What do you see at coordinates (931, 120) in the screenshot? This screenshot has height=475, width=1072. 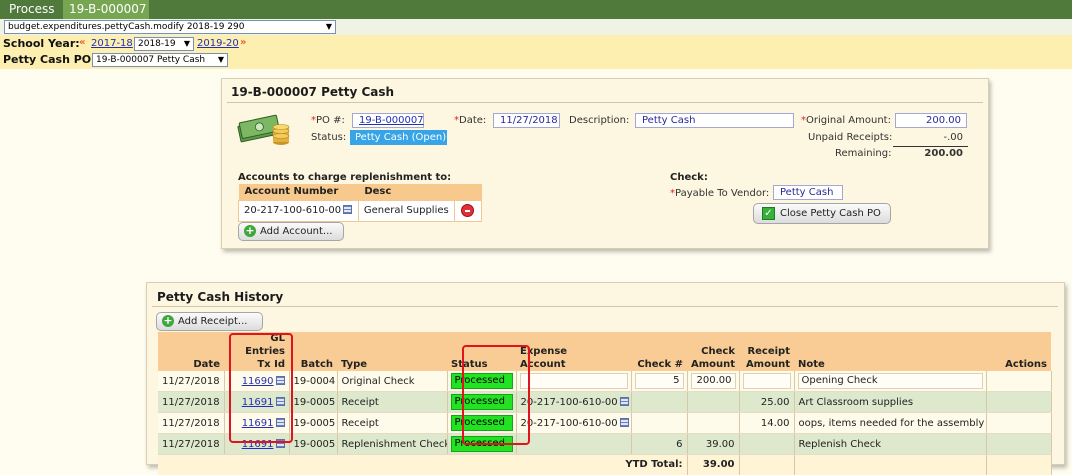 I see `original-amount-field: 200.00` at bounding box center [931, 120].